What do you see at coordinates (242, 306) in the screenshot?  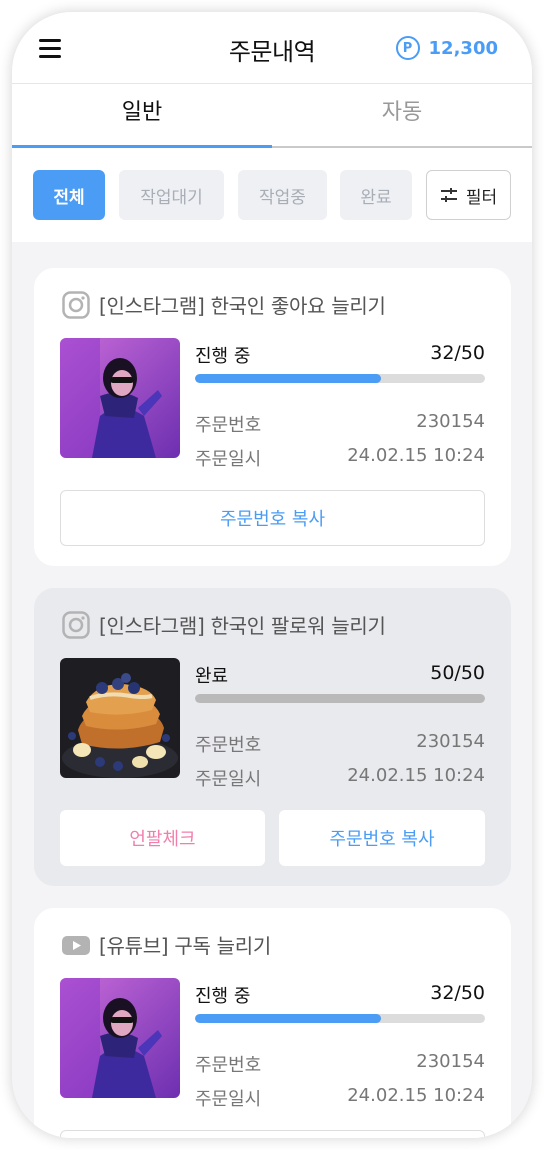 I see `order-title-text: [인스타그램] 한국인 좋아요 늘리기` at bounding box center [242, 306].